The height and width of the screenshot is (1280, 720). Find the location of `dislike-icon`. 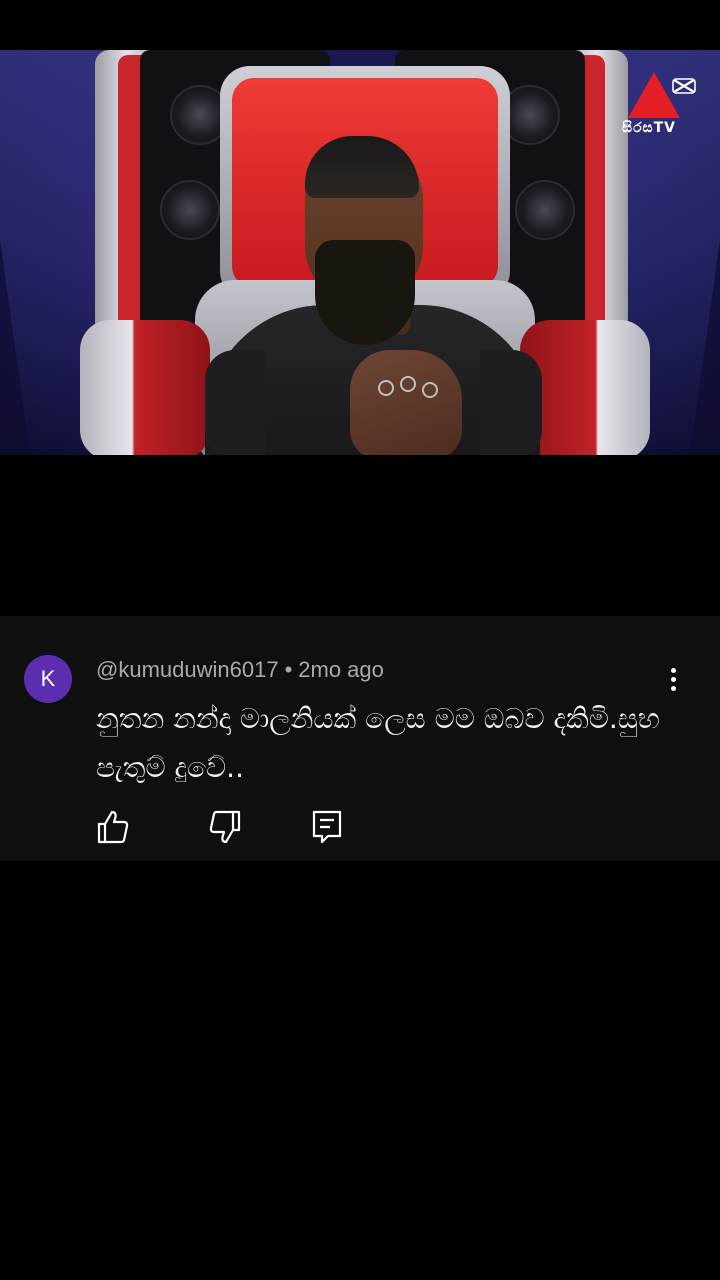

dislike-icon is located at coordinates (225, 827).